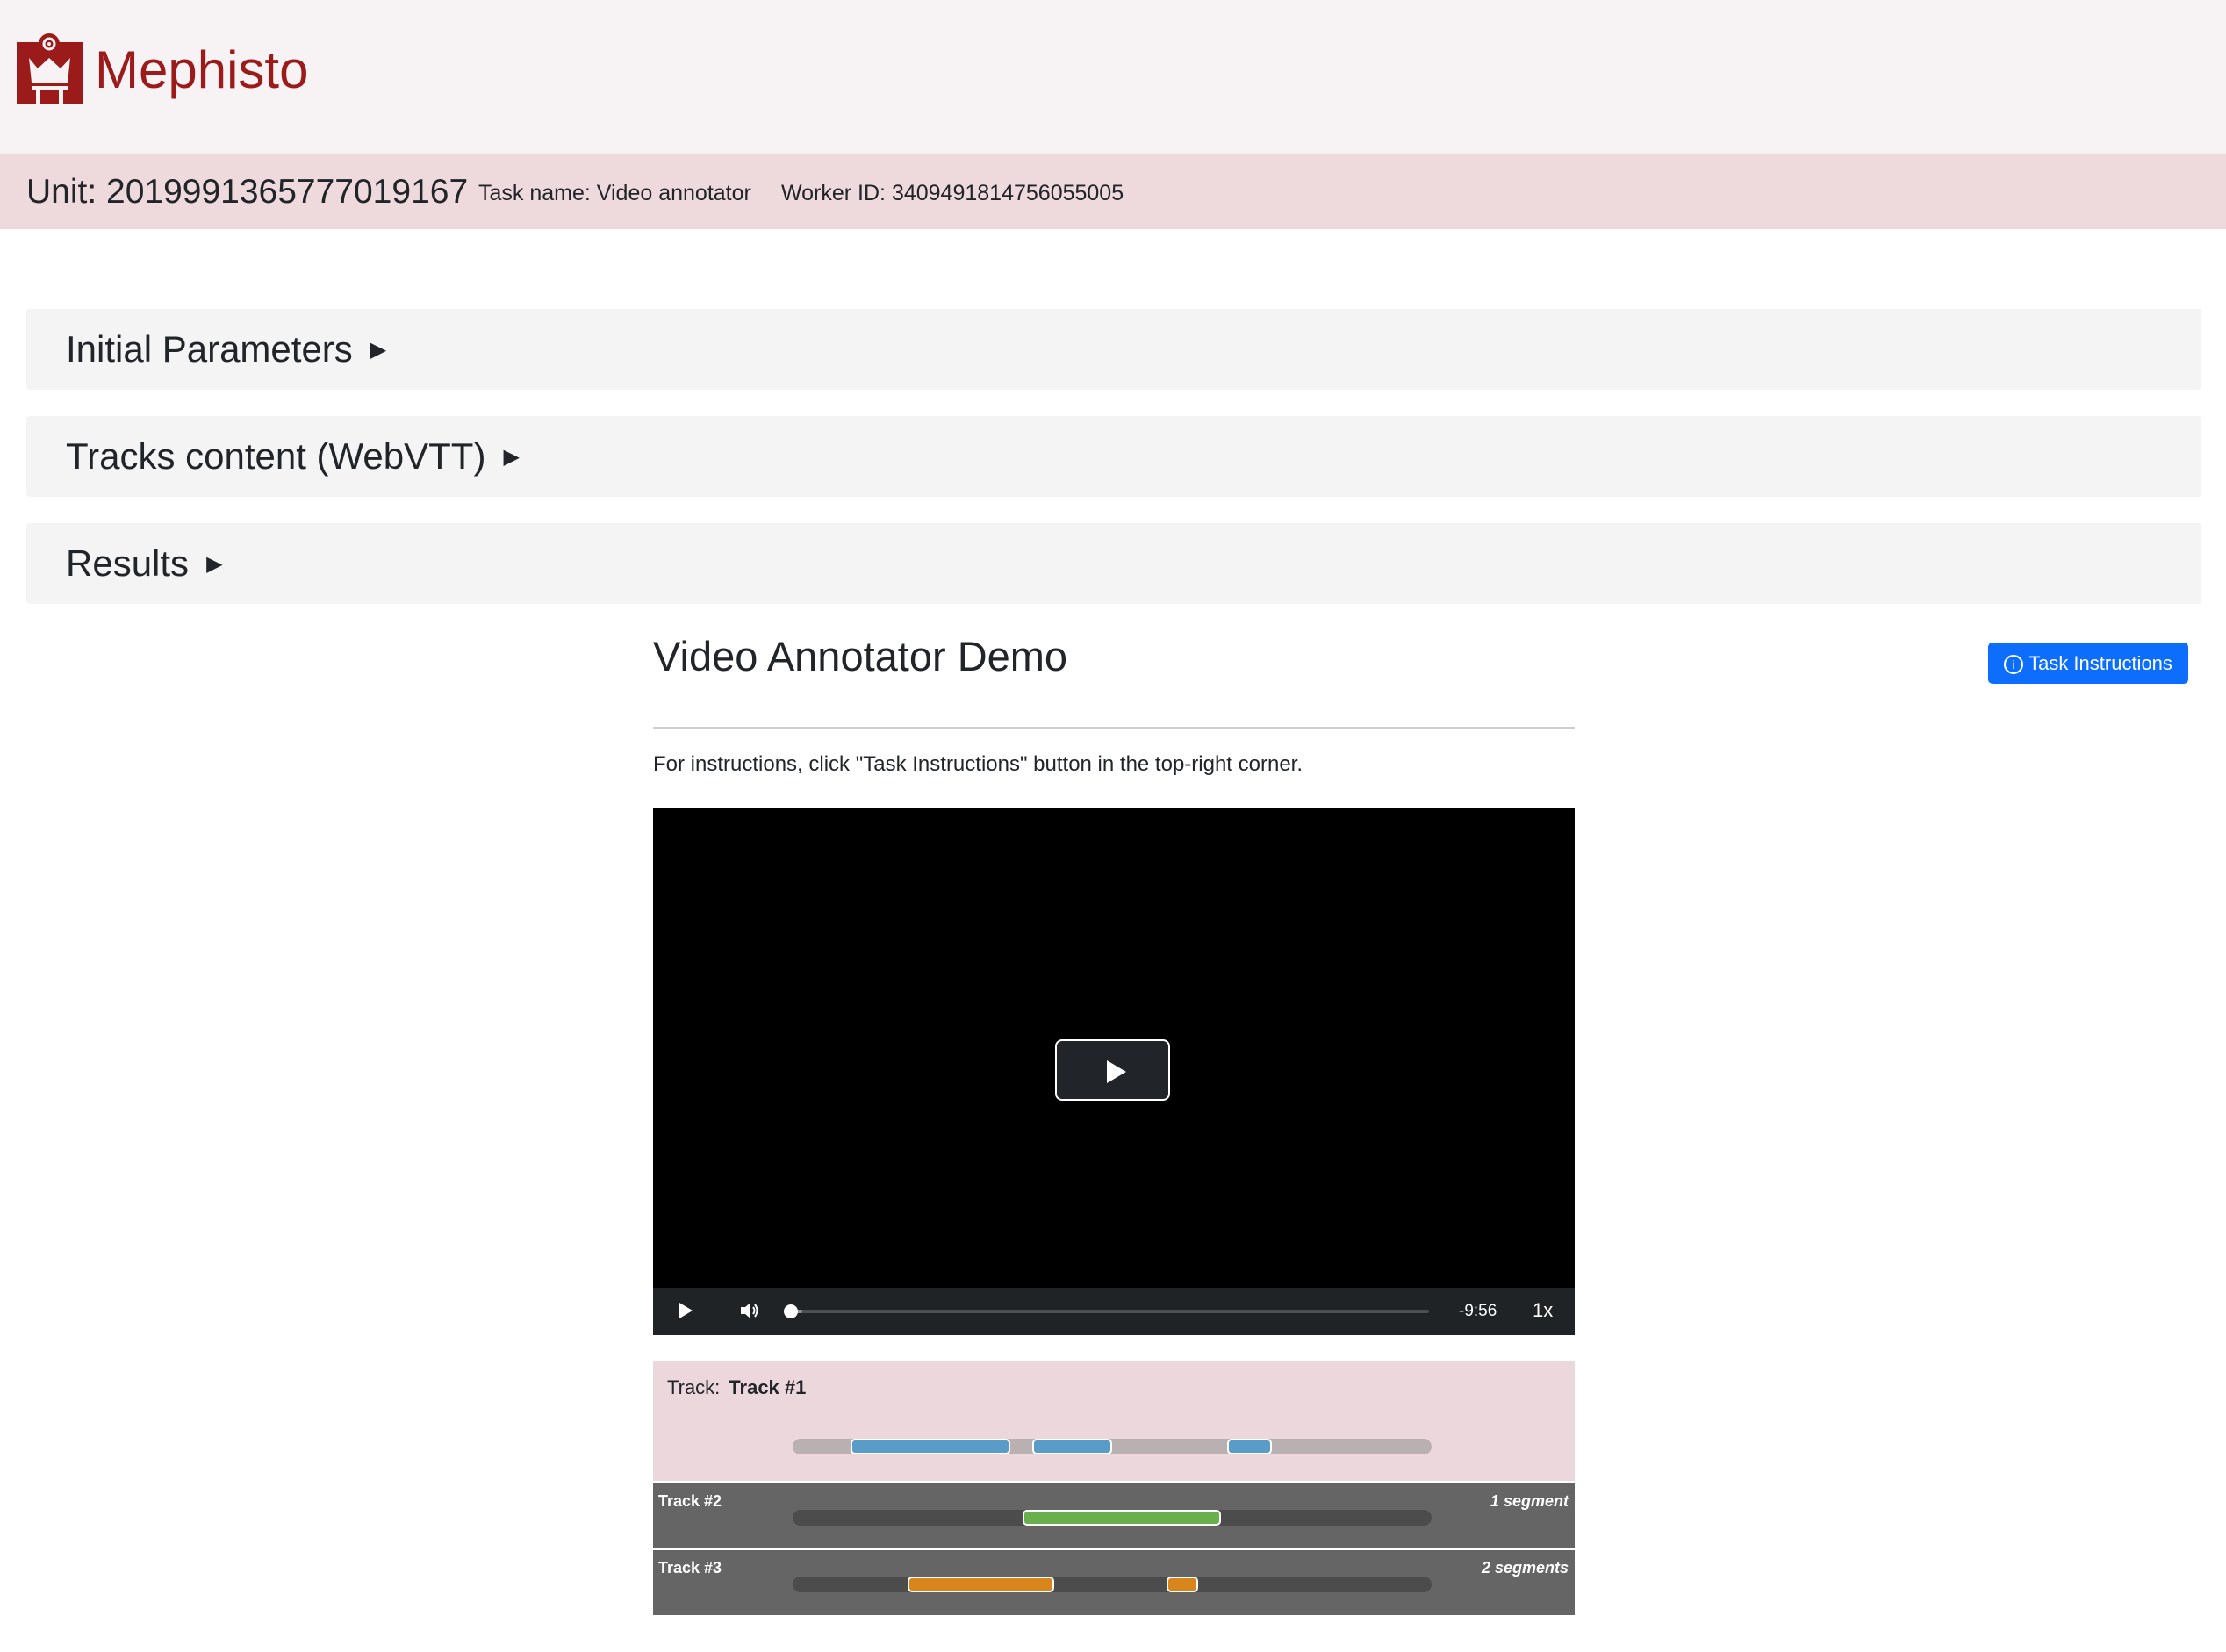  Describe the element at coordinates (690, 1501) in the screenshot. I see `track-name: Track #2` at that location.